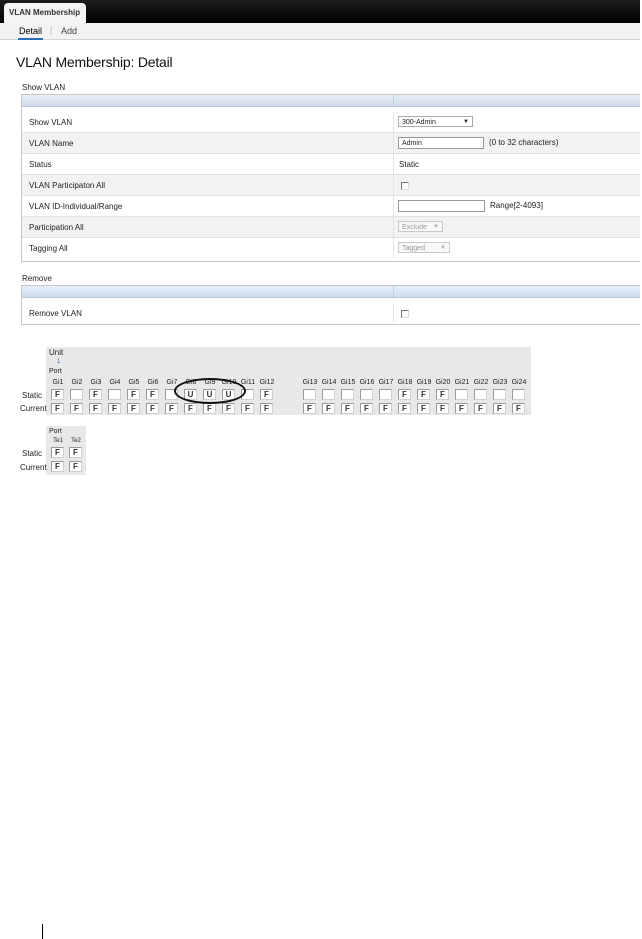  What do you see at coordinates (55, 431) in the screenshot?
I see `te-port-header-label: Port` at bounding box center [55, 431].